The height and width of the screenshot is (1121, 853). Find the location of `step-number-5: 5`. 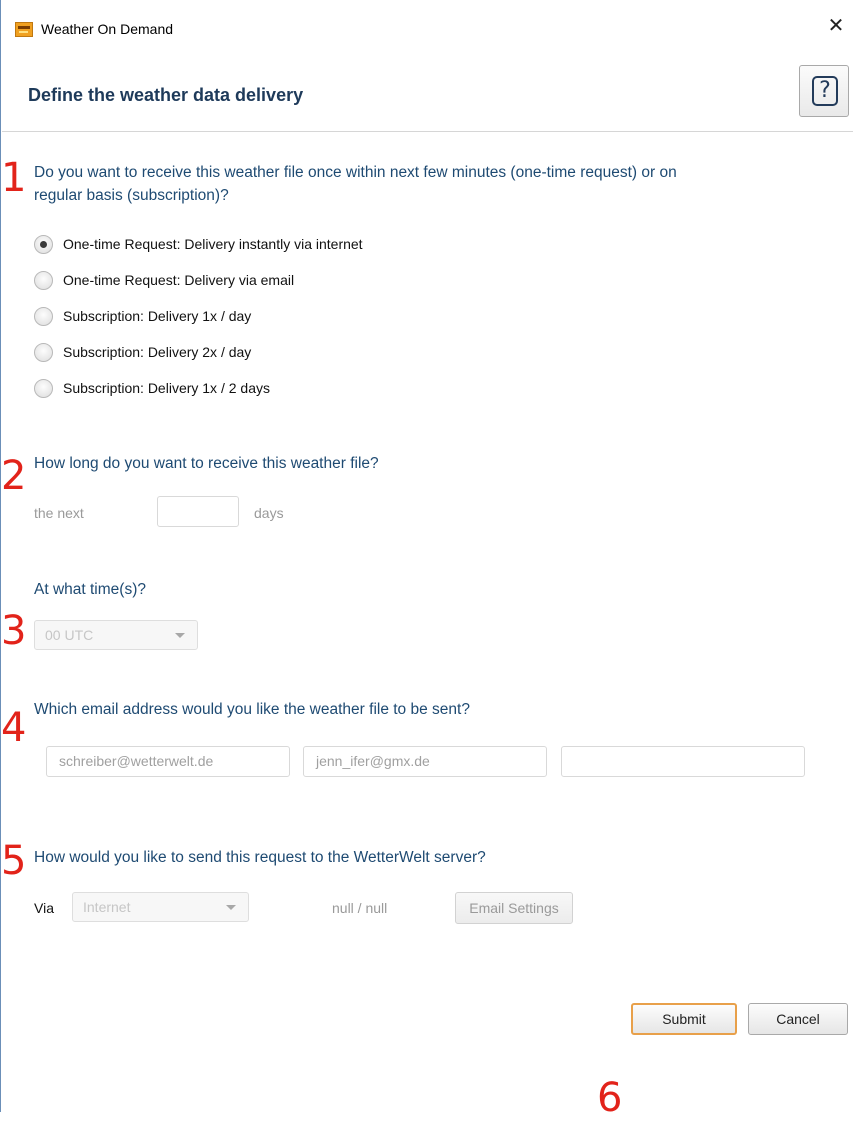

step-number-5: 5 is located at coordinates (14, 861).